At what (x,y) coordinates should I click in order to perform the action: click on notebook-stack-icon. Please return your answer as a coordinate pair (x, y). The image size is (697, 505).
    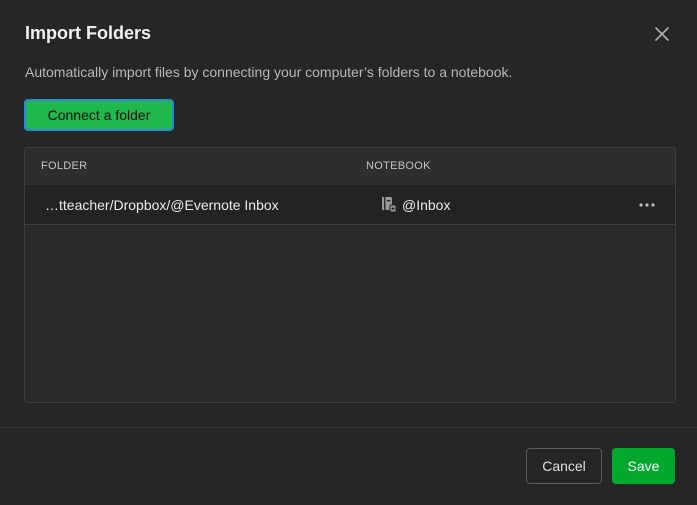
    Looking at the image, I should click on (389, 204).